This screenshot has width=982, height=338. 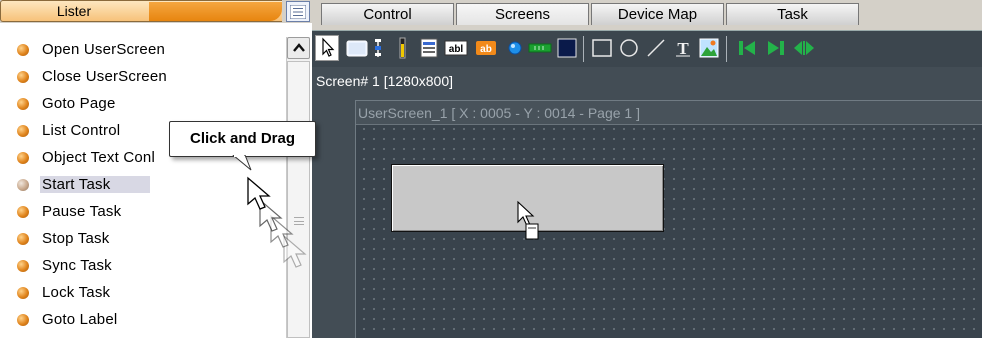 I want to click on led-icon, so click(x=515, y=48).